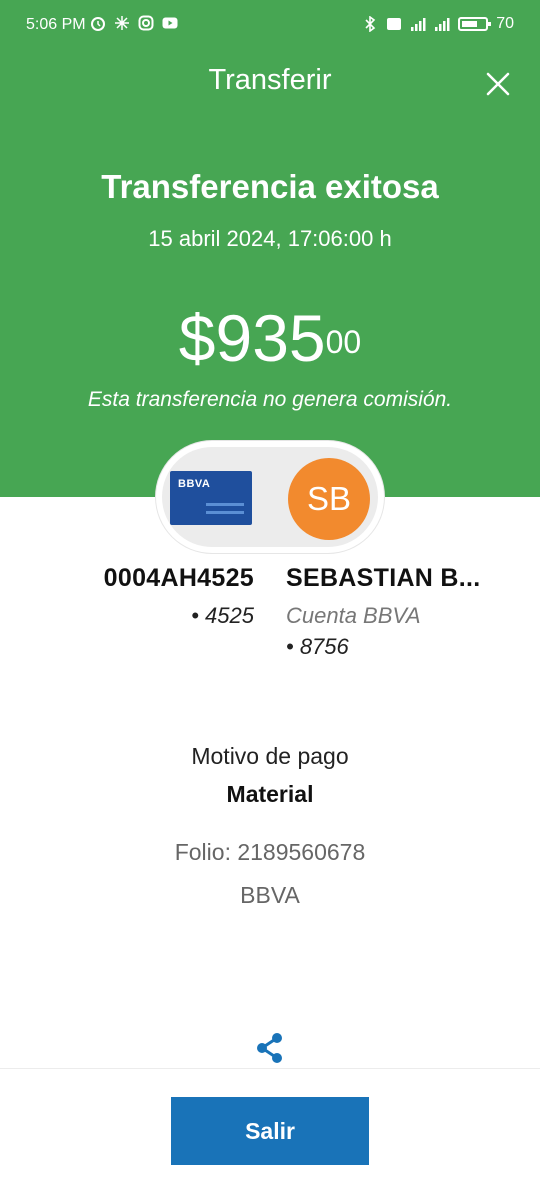 Image resolution: width=540 pixels, height=1200 pixels. I want to click on status-icons-right: 70, so click(438, 24).